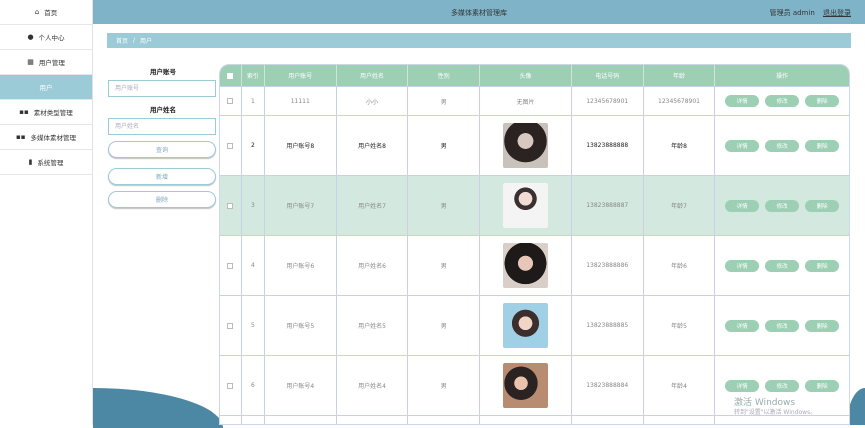 The height and width of the screenshot is (428, 865). I want to click on user-icon: ●, so click(30, 37).